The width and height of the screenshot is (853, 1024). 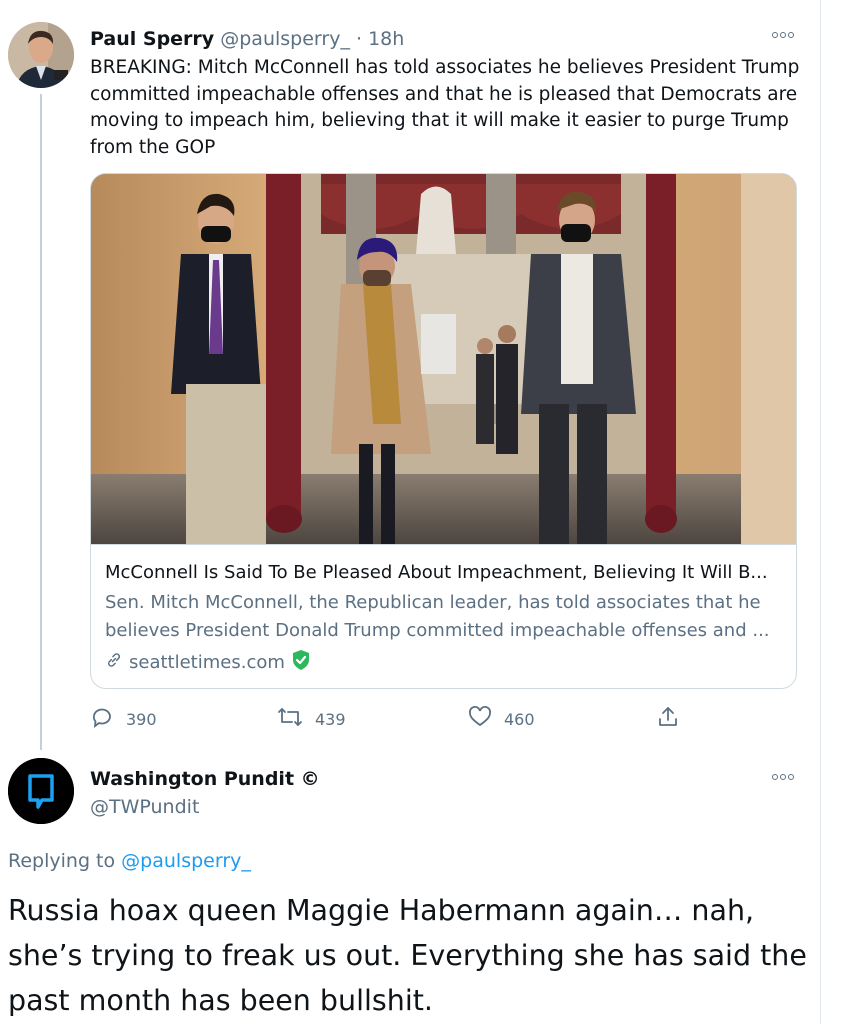 What do you see at coordinates (41, 422) in the screenshot?
I see `thread-connector-line` at bounding box center [41, 422].